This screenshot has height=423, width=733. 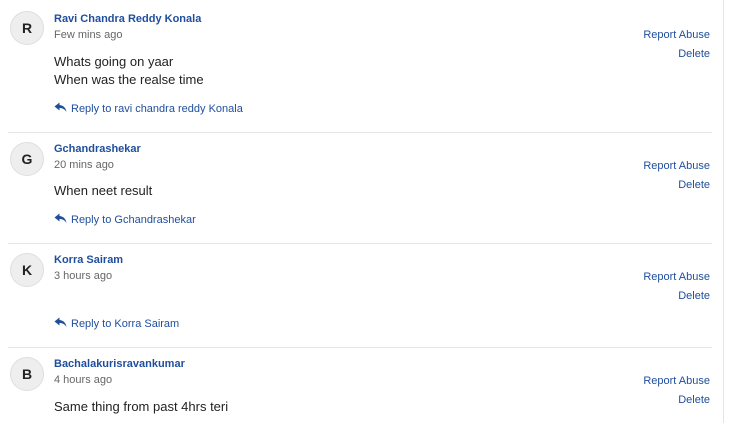 I want to click on comment-author: Gchandrashekar, so click(x=97, y=149).